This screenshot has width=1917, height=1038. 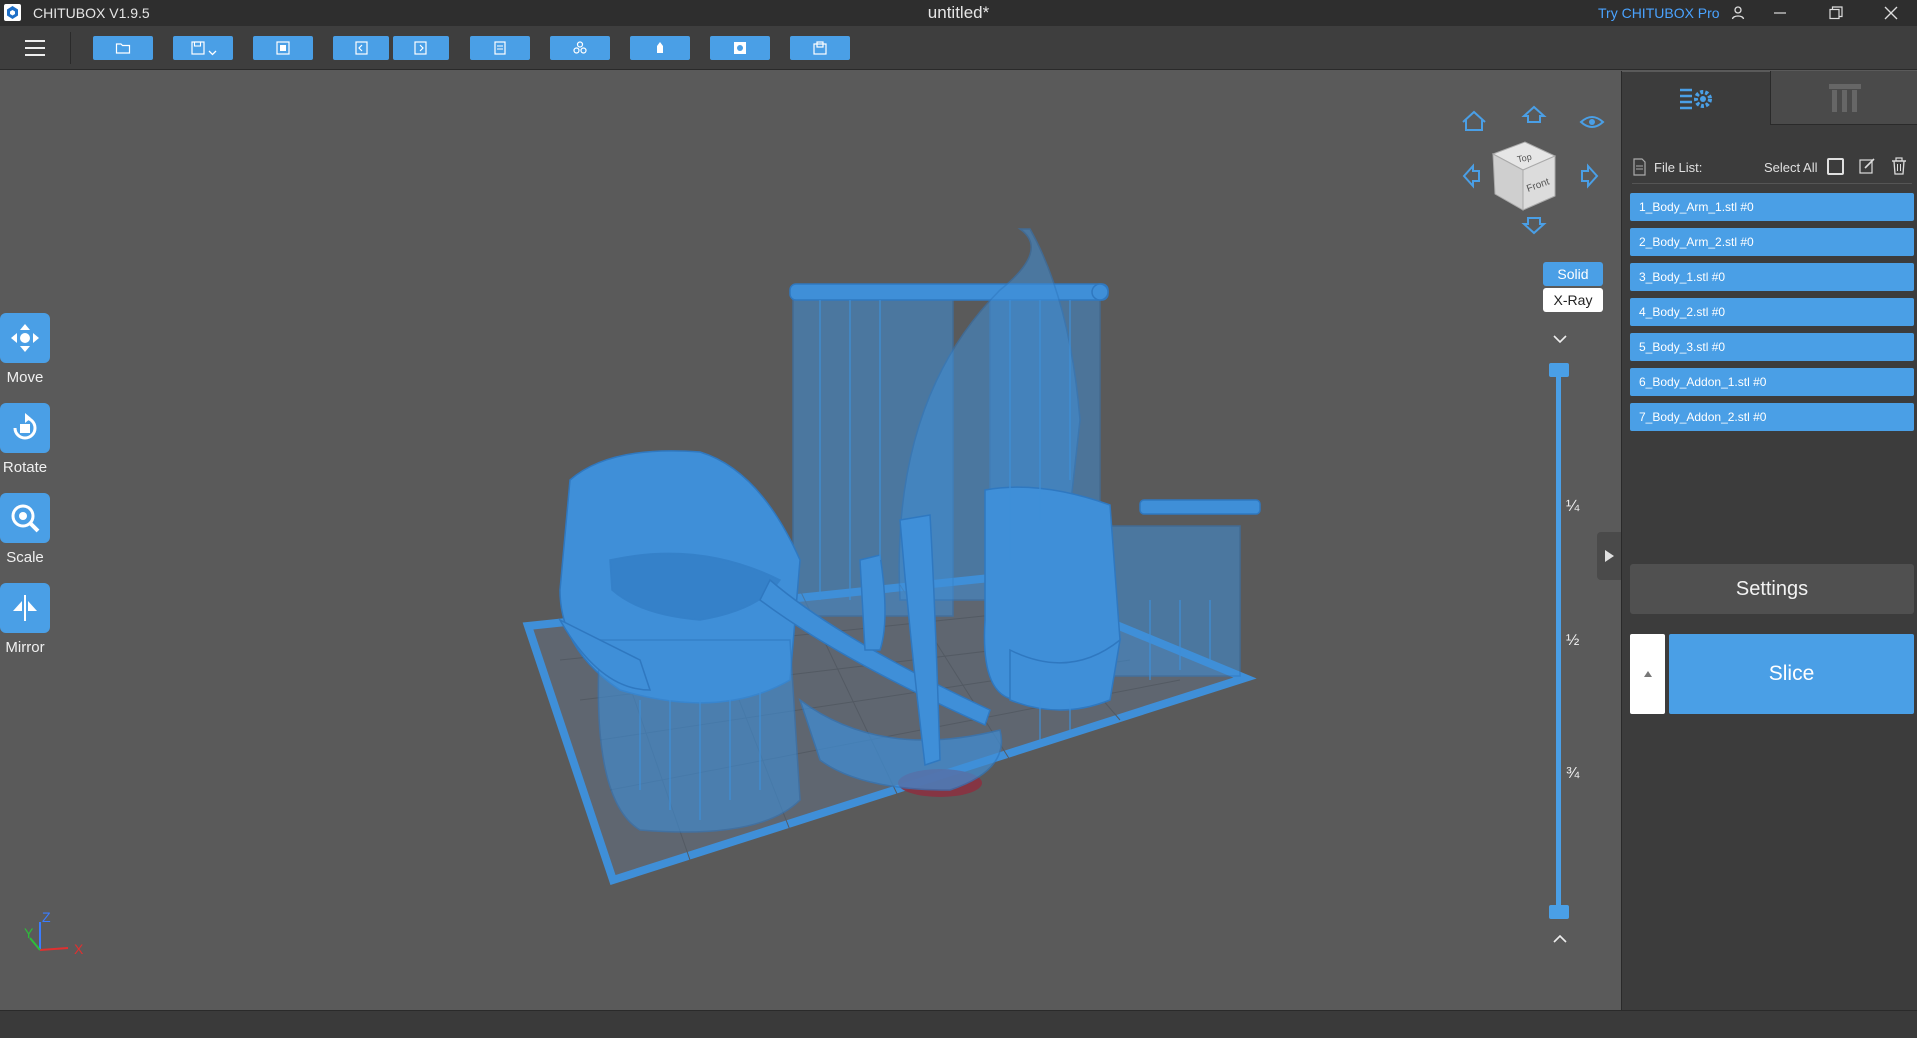 What do you see at coordinates (1573, 300) in the screenshot?
I see `xray-mode-button: X-Ray` at bounding box center [1573, 300].